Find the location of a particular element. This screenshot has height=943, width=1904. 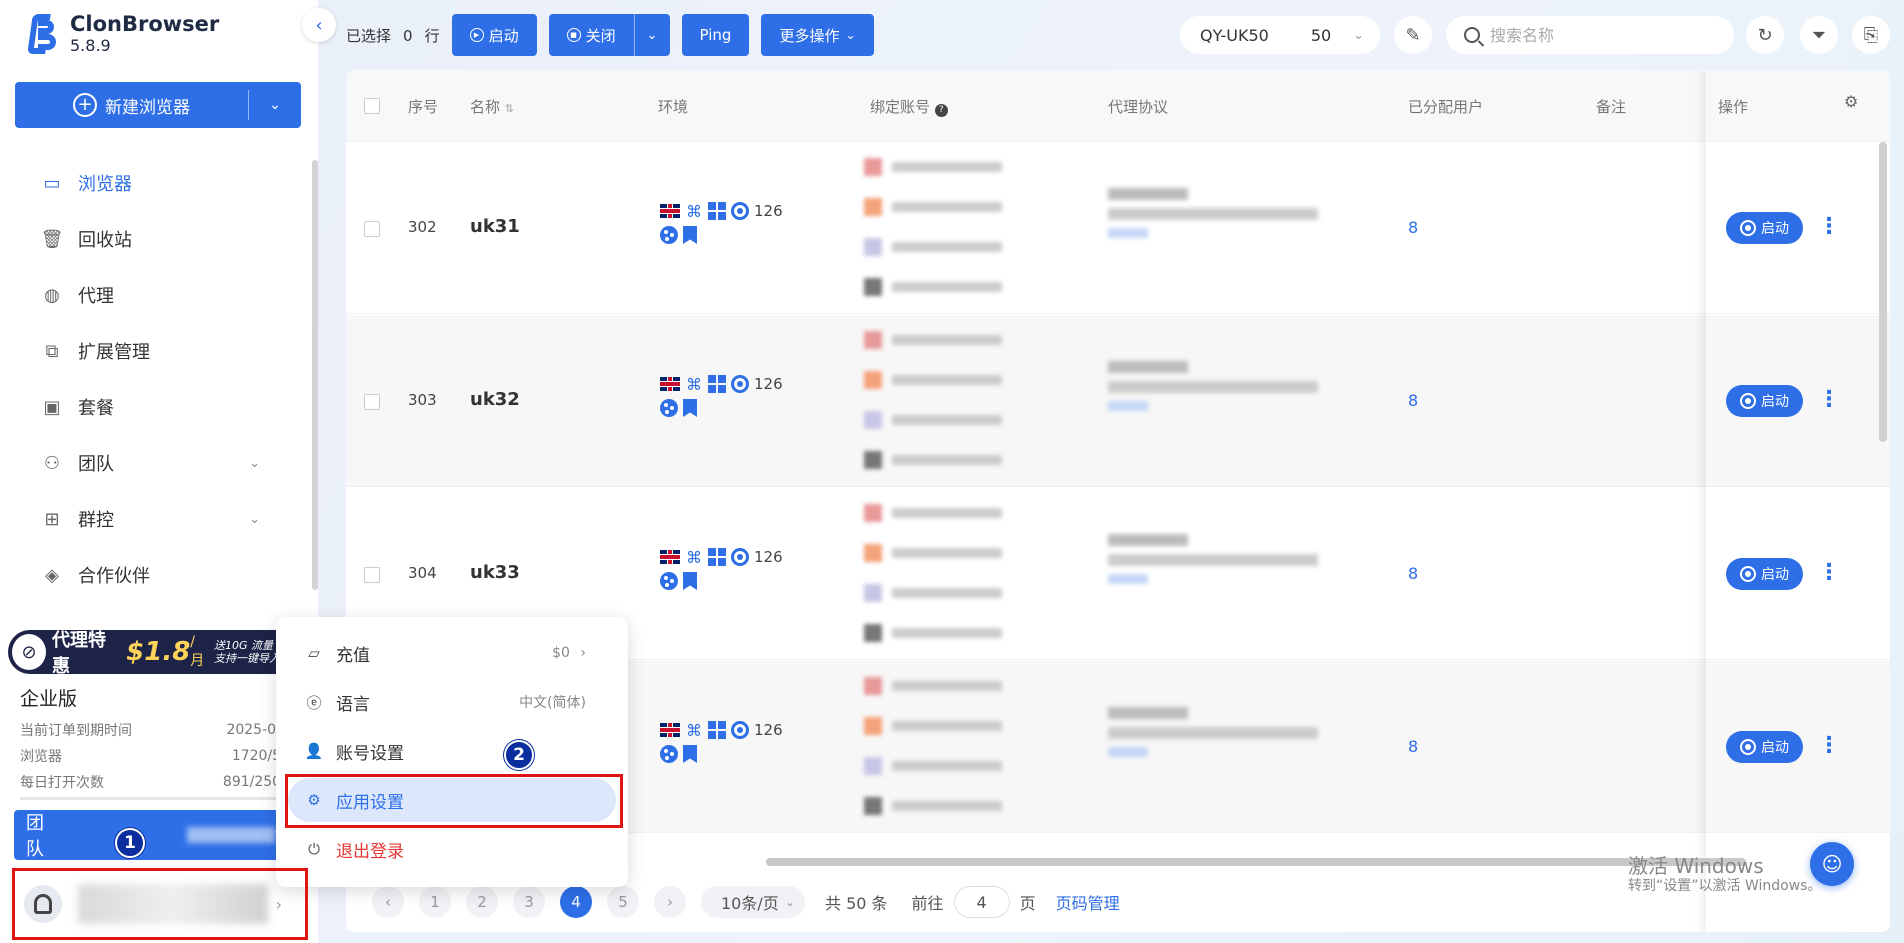

plan-row-label: 当前订单到期时间 is located at coordinates (76, 731).